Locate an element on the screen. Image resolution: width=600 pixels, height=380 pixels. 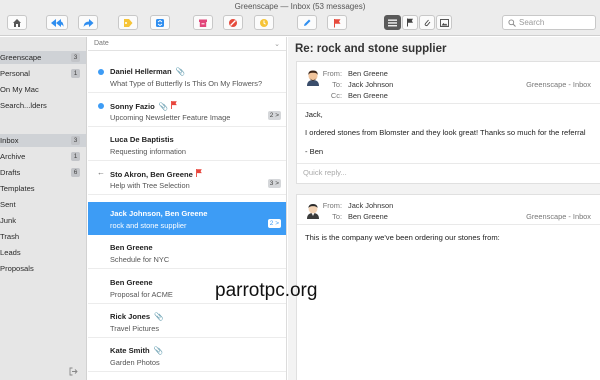
image-filter-icon is located at coordinates (444, 22).